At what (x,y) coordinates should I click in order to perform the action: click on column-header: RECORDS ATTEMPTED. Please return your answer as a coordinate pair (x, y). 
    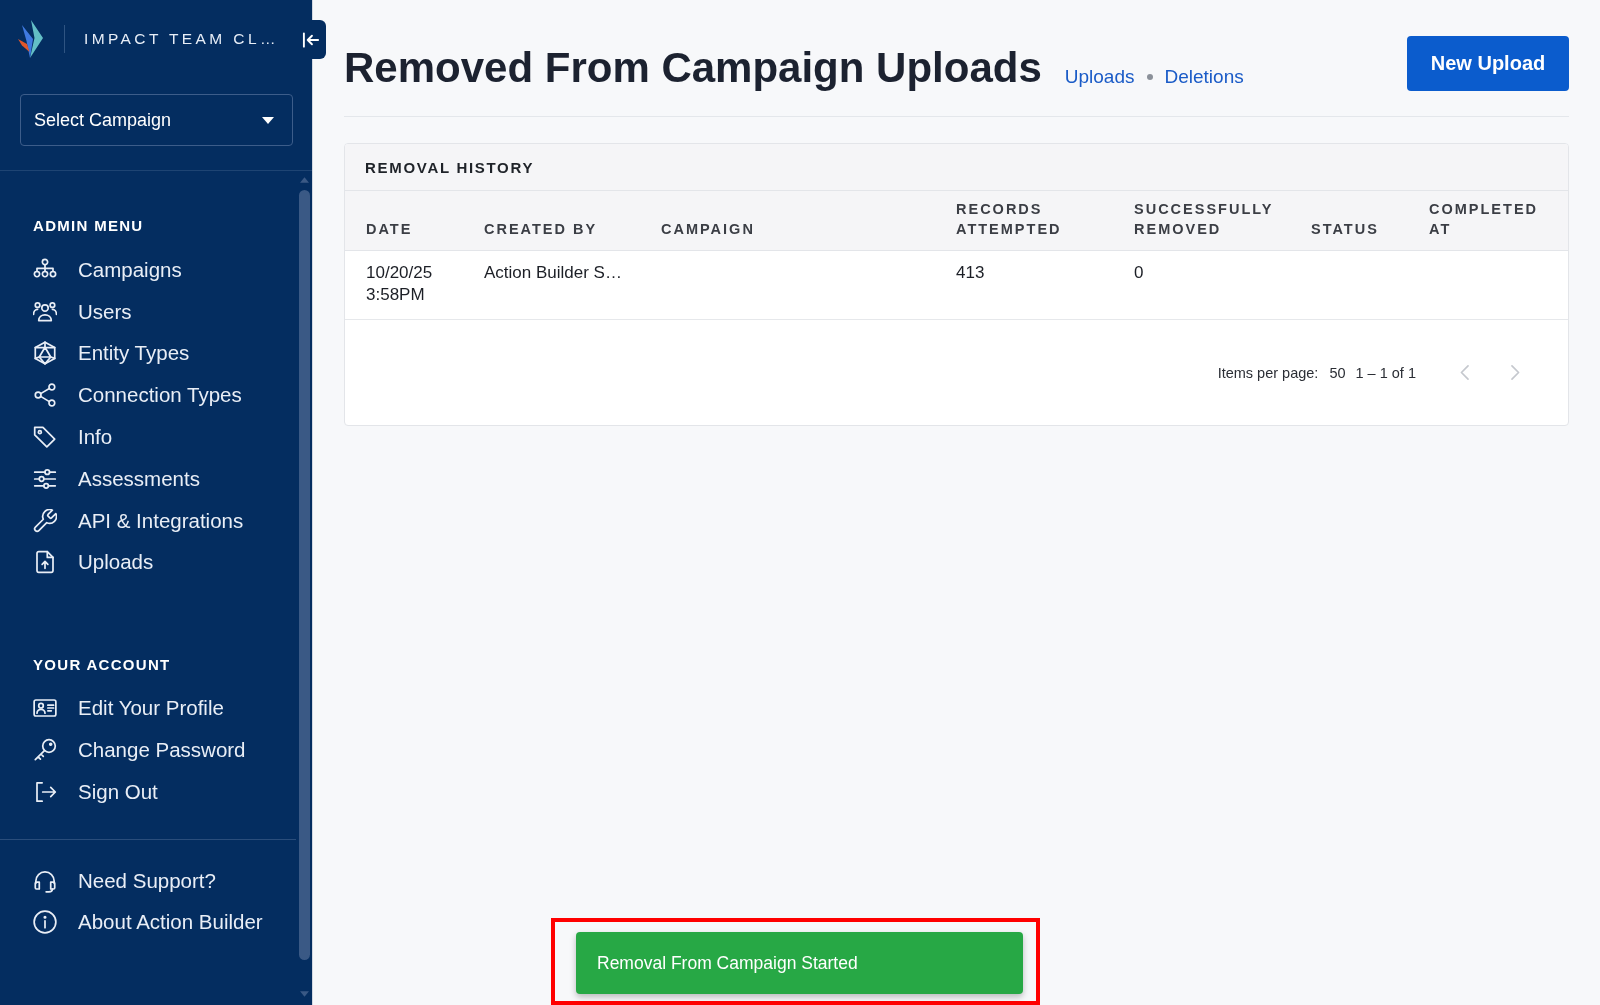
    Looking at the image, I should click on (1045, 219).